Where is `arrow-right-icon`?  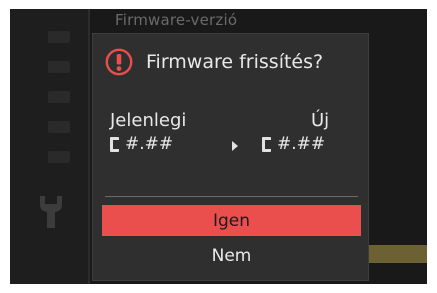 arrow-right-icon is located at coordinates (235, 146).